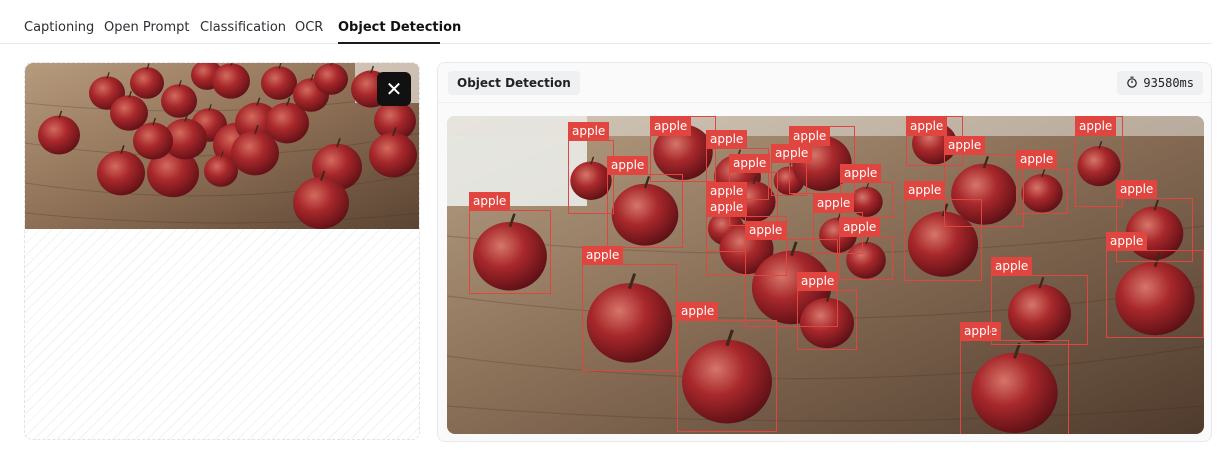 Image resolution: width=1232 pixels, height=450 pixels. I want to click on remove-image-button: ✕, so click(394, 89).